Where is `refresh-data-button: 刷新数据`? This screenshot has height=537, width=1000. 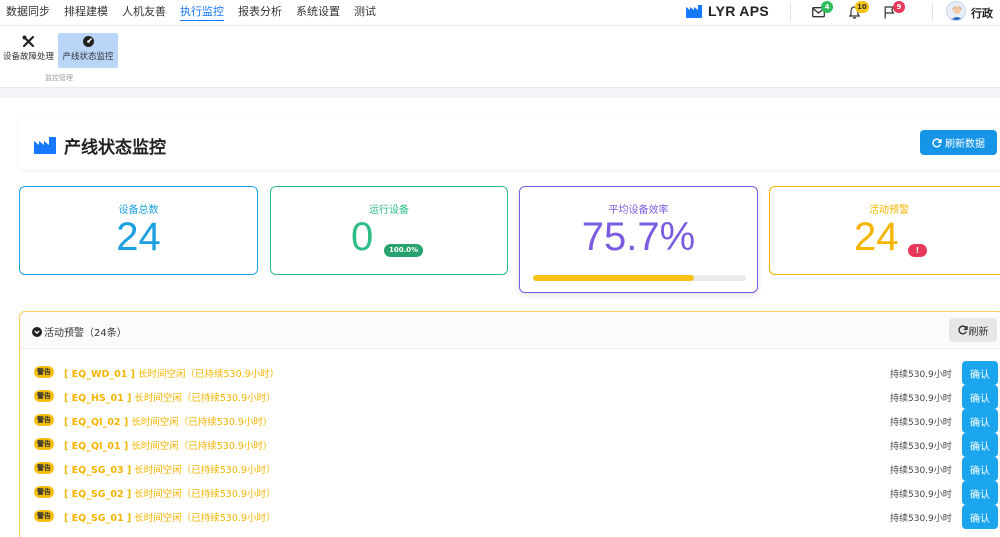
refresh-data-button: 刷新数据 is located at coordinates (958, 142).